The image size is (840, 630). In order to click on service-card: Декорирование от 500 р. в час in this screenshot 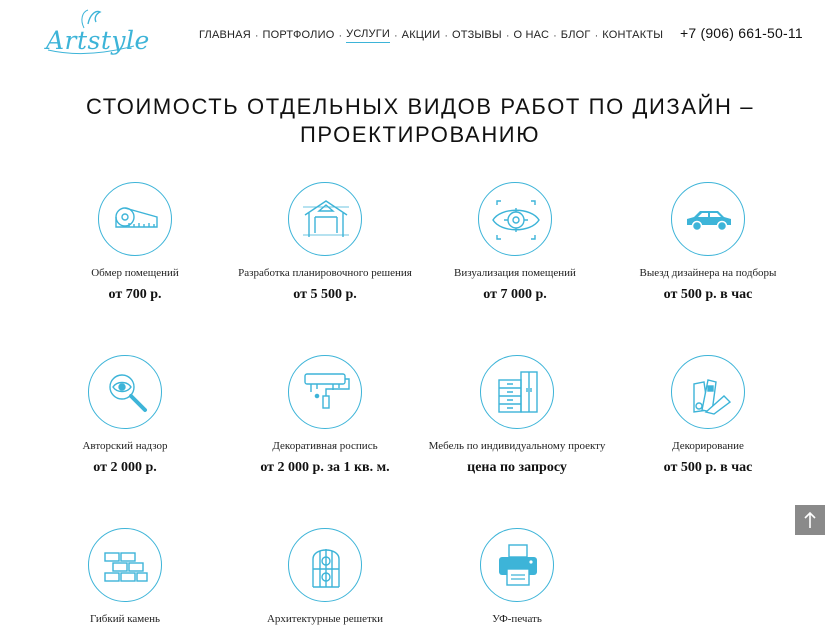, I will do `click(708, 415)`.